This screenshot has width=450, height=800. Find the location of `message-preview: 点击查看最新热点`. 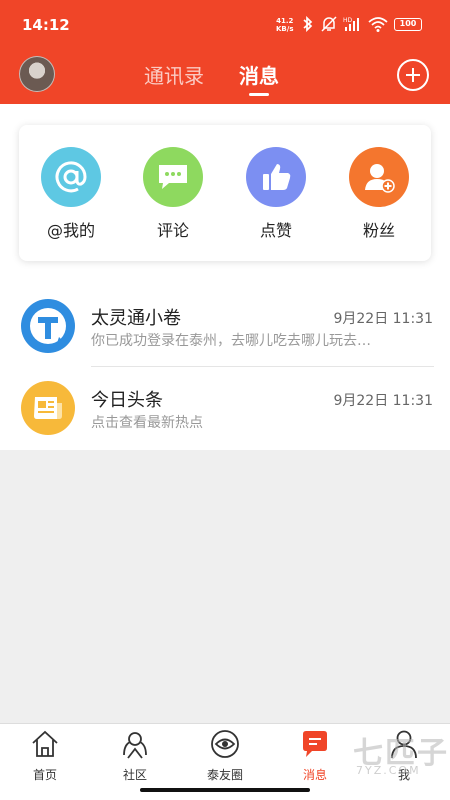

message-preview: 点击查看最新热点 is located at coordinates (147, 423).